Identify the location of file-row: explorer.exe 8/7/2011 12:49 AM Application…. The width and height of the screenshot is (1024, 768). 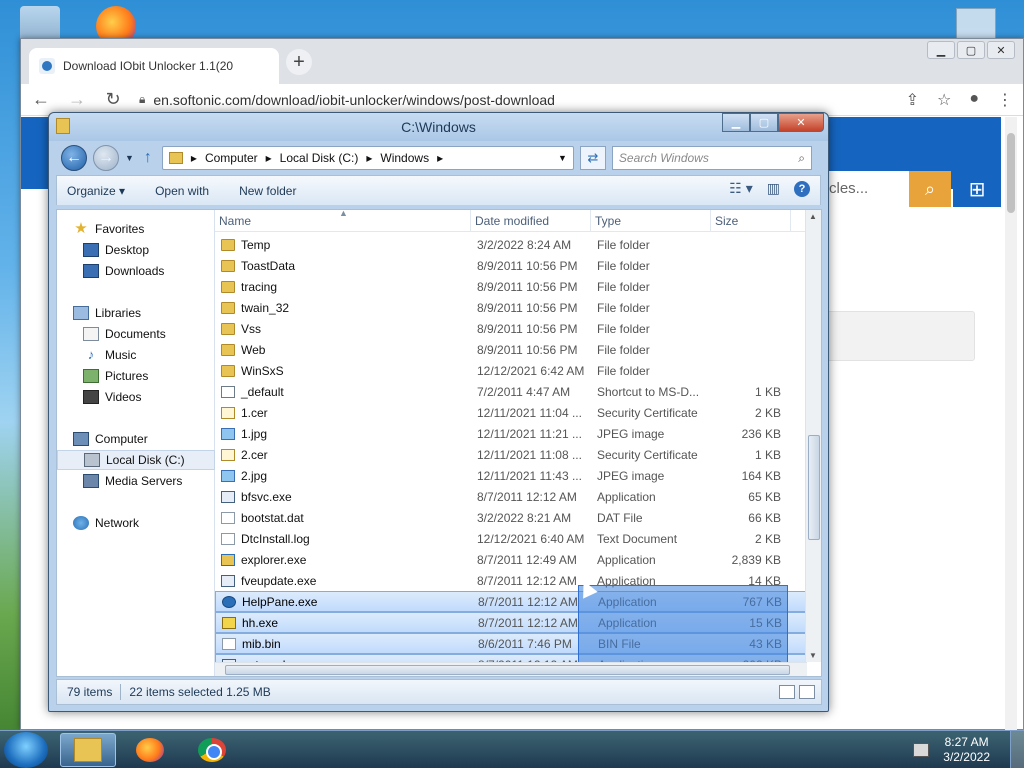
(511, 559).